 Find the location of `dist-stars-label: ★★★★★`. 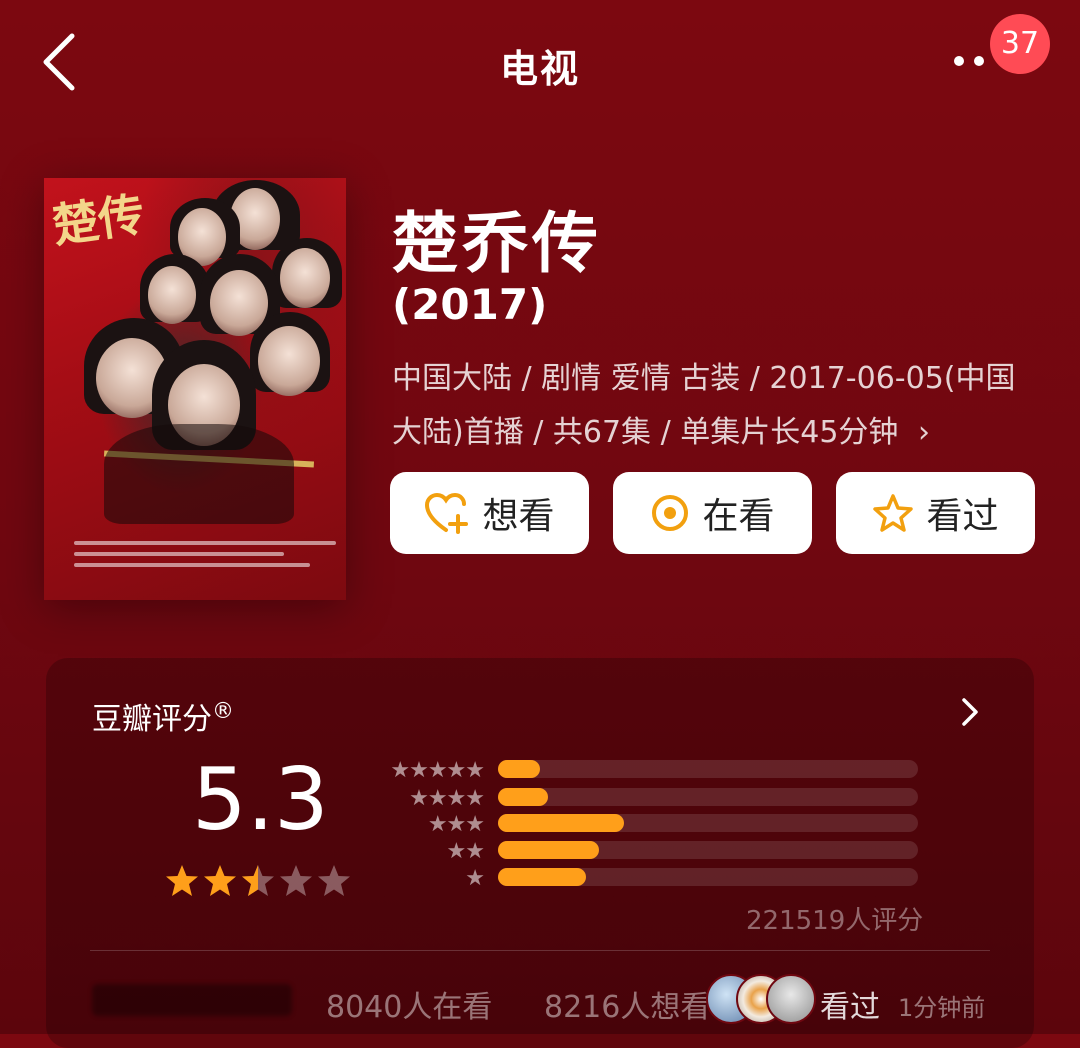

dist-stars-label: ★★★★★ is located at coordinates (437, 770).